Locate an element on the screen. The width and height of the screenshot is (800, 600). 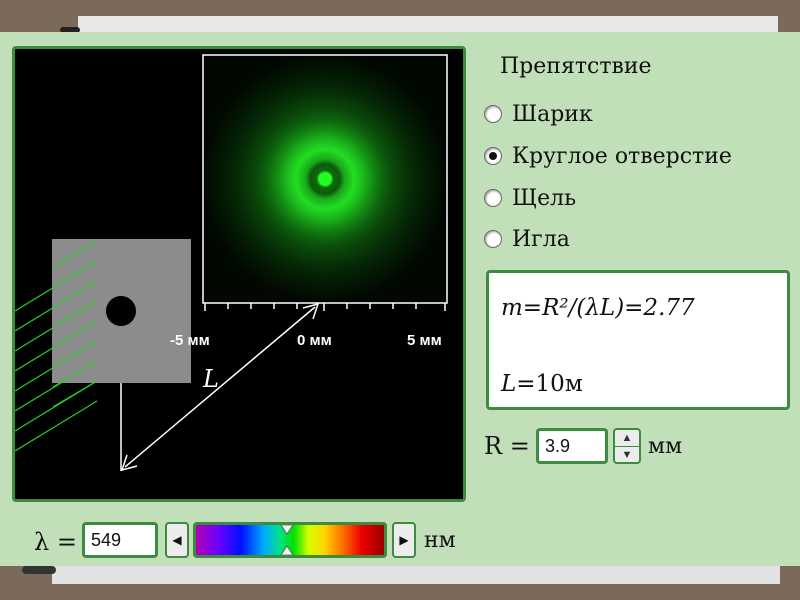
fresnel-number-formula: m=R²/(λL)=2.77 is located at coordinates (598, 308).